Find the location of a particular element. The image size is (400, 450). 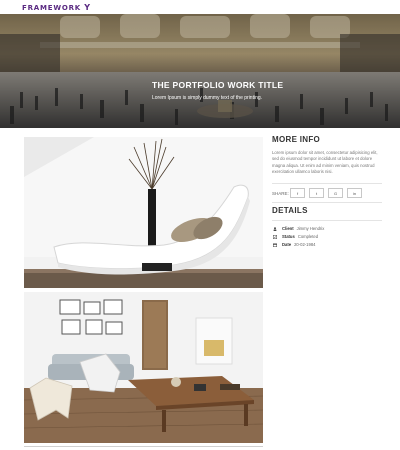

linkedin-share-button: in is located at coordinates (354, 193).